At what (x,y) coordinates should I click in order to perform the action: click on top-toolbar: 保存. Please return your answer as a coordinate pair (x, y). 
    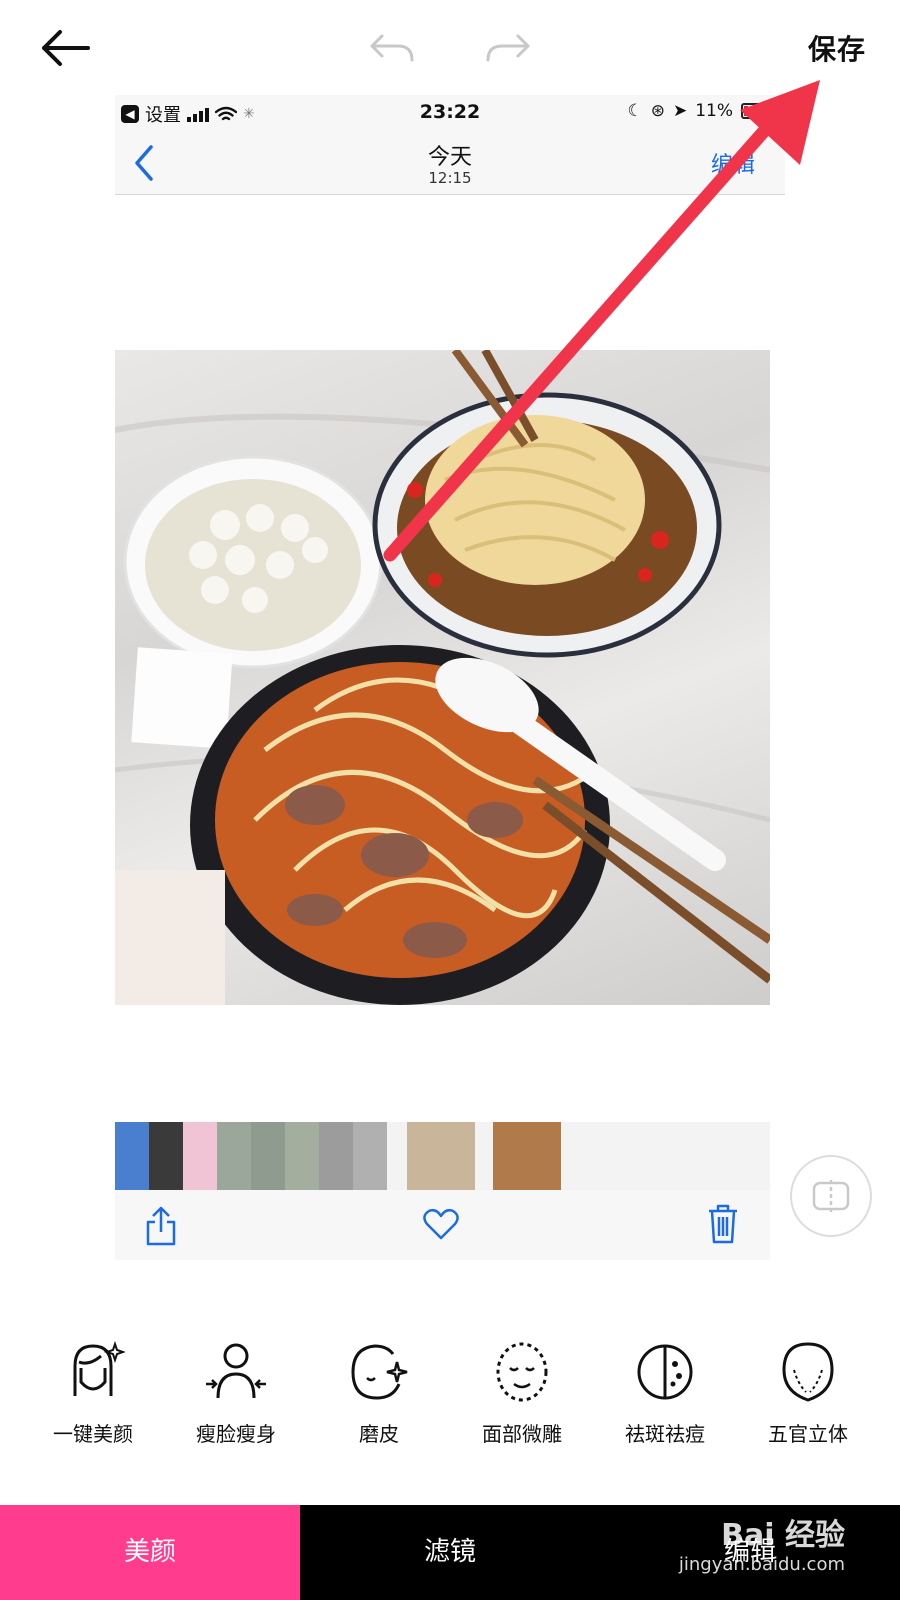
    Looking at the image, I should click on (450, 47).